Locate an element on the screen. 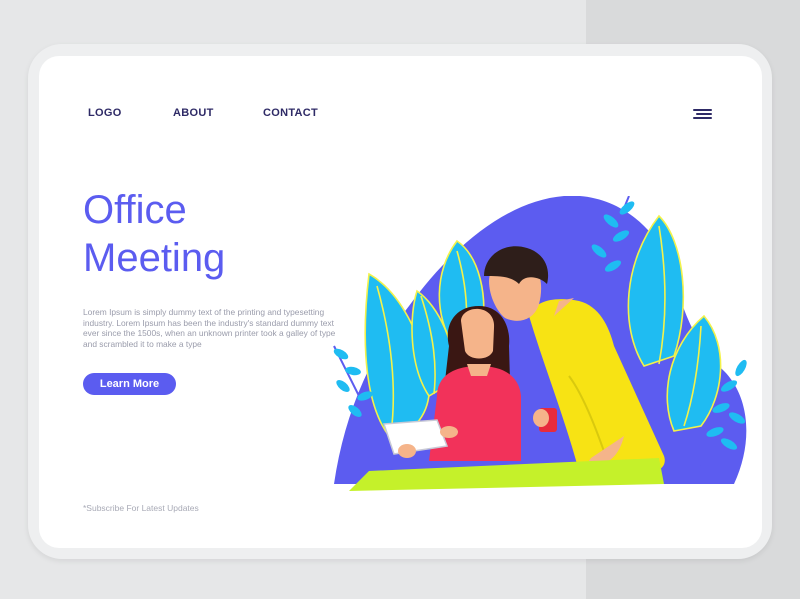 Image resolution: width=800 pixels, height=599 pixels. hero-title-line-2: Meeting is located at coordinates (154, 258).